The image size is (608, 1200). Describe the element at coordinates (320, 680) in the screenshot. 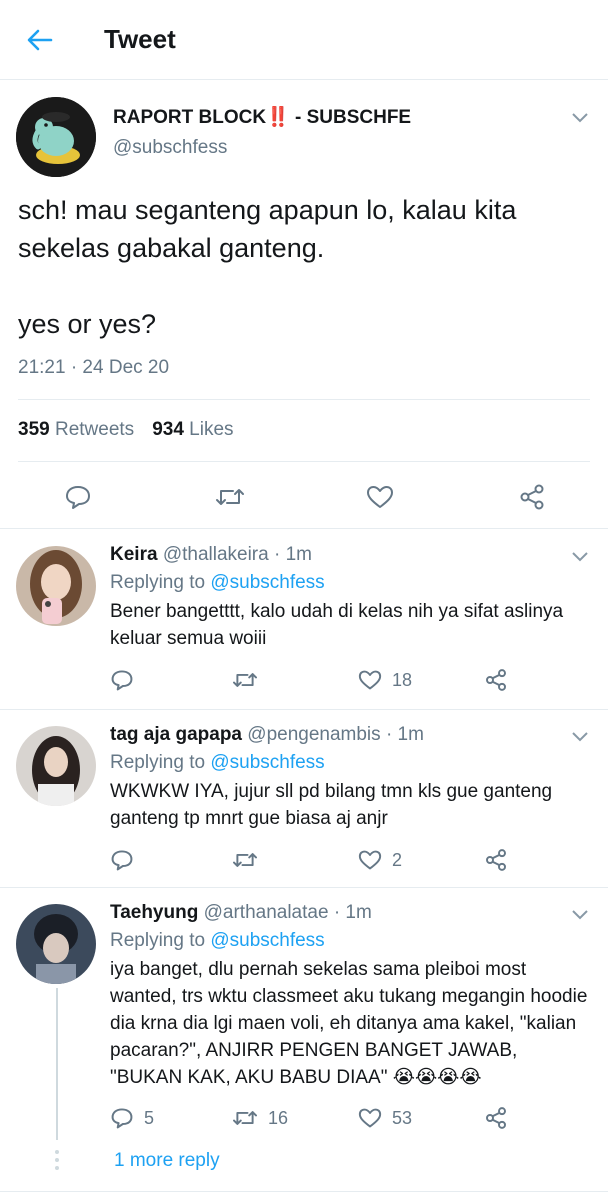

I see `reply-actions: 18` at that location.